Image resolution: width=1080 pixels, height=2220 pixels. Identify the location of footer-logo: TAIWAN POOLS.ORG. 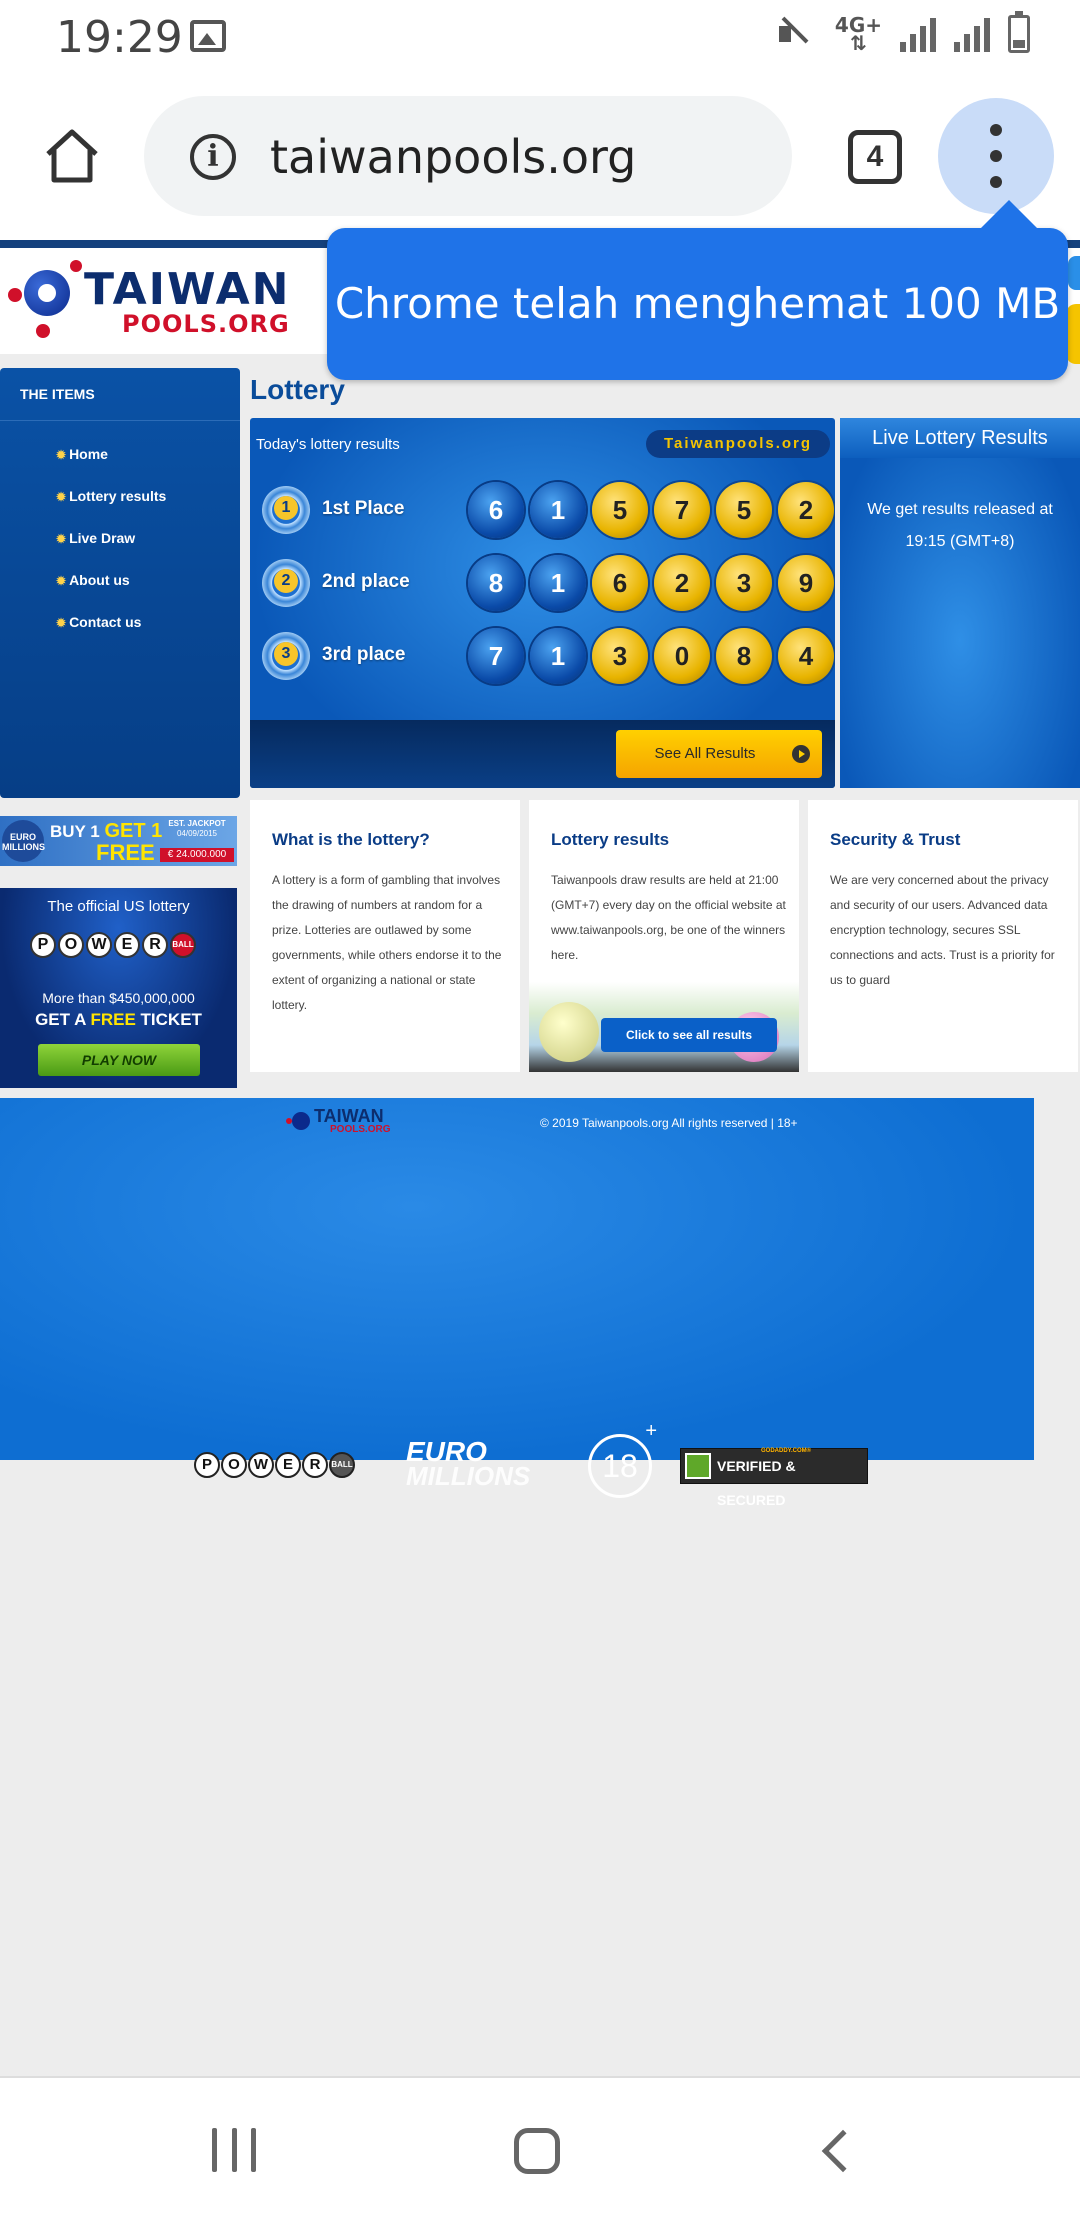
(351, 1124).